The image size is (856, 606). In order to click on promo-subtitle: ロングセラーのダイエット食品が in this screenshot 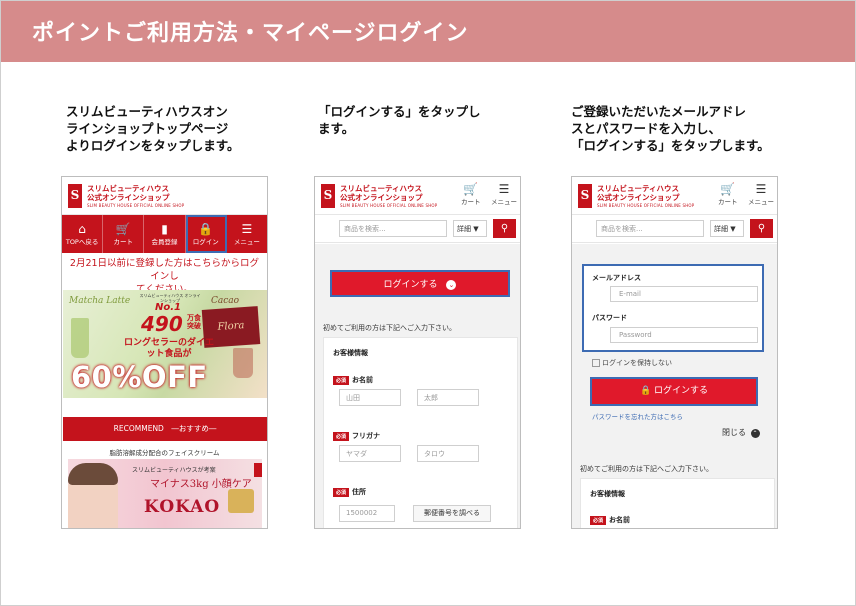, I will do `click(169, 348)`.